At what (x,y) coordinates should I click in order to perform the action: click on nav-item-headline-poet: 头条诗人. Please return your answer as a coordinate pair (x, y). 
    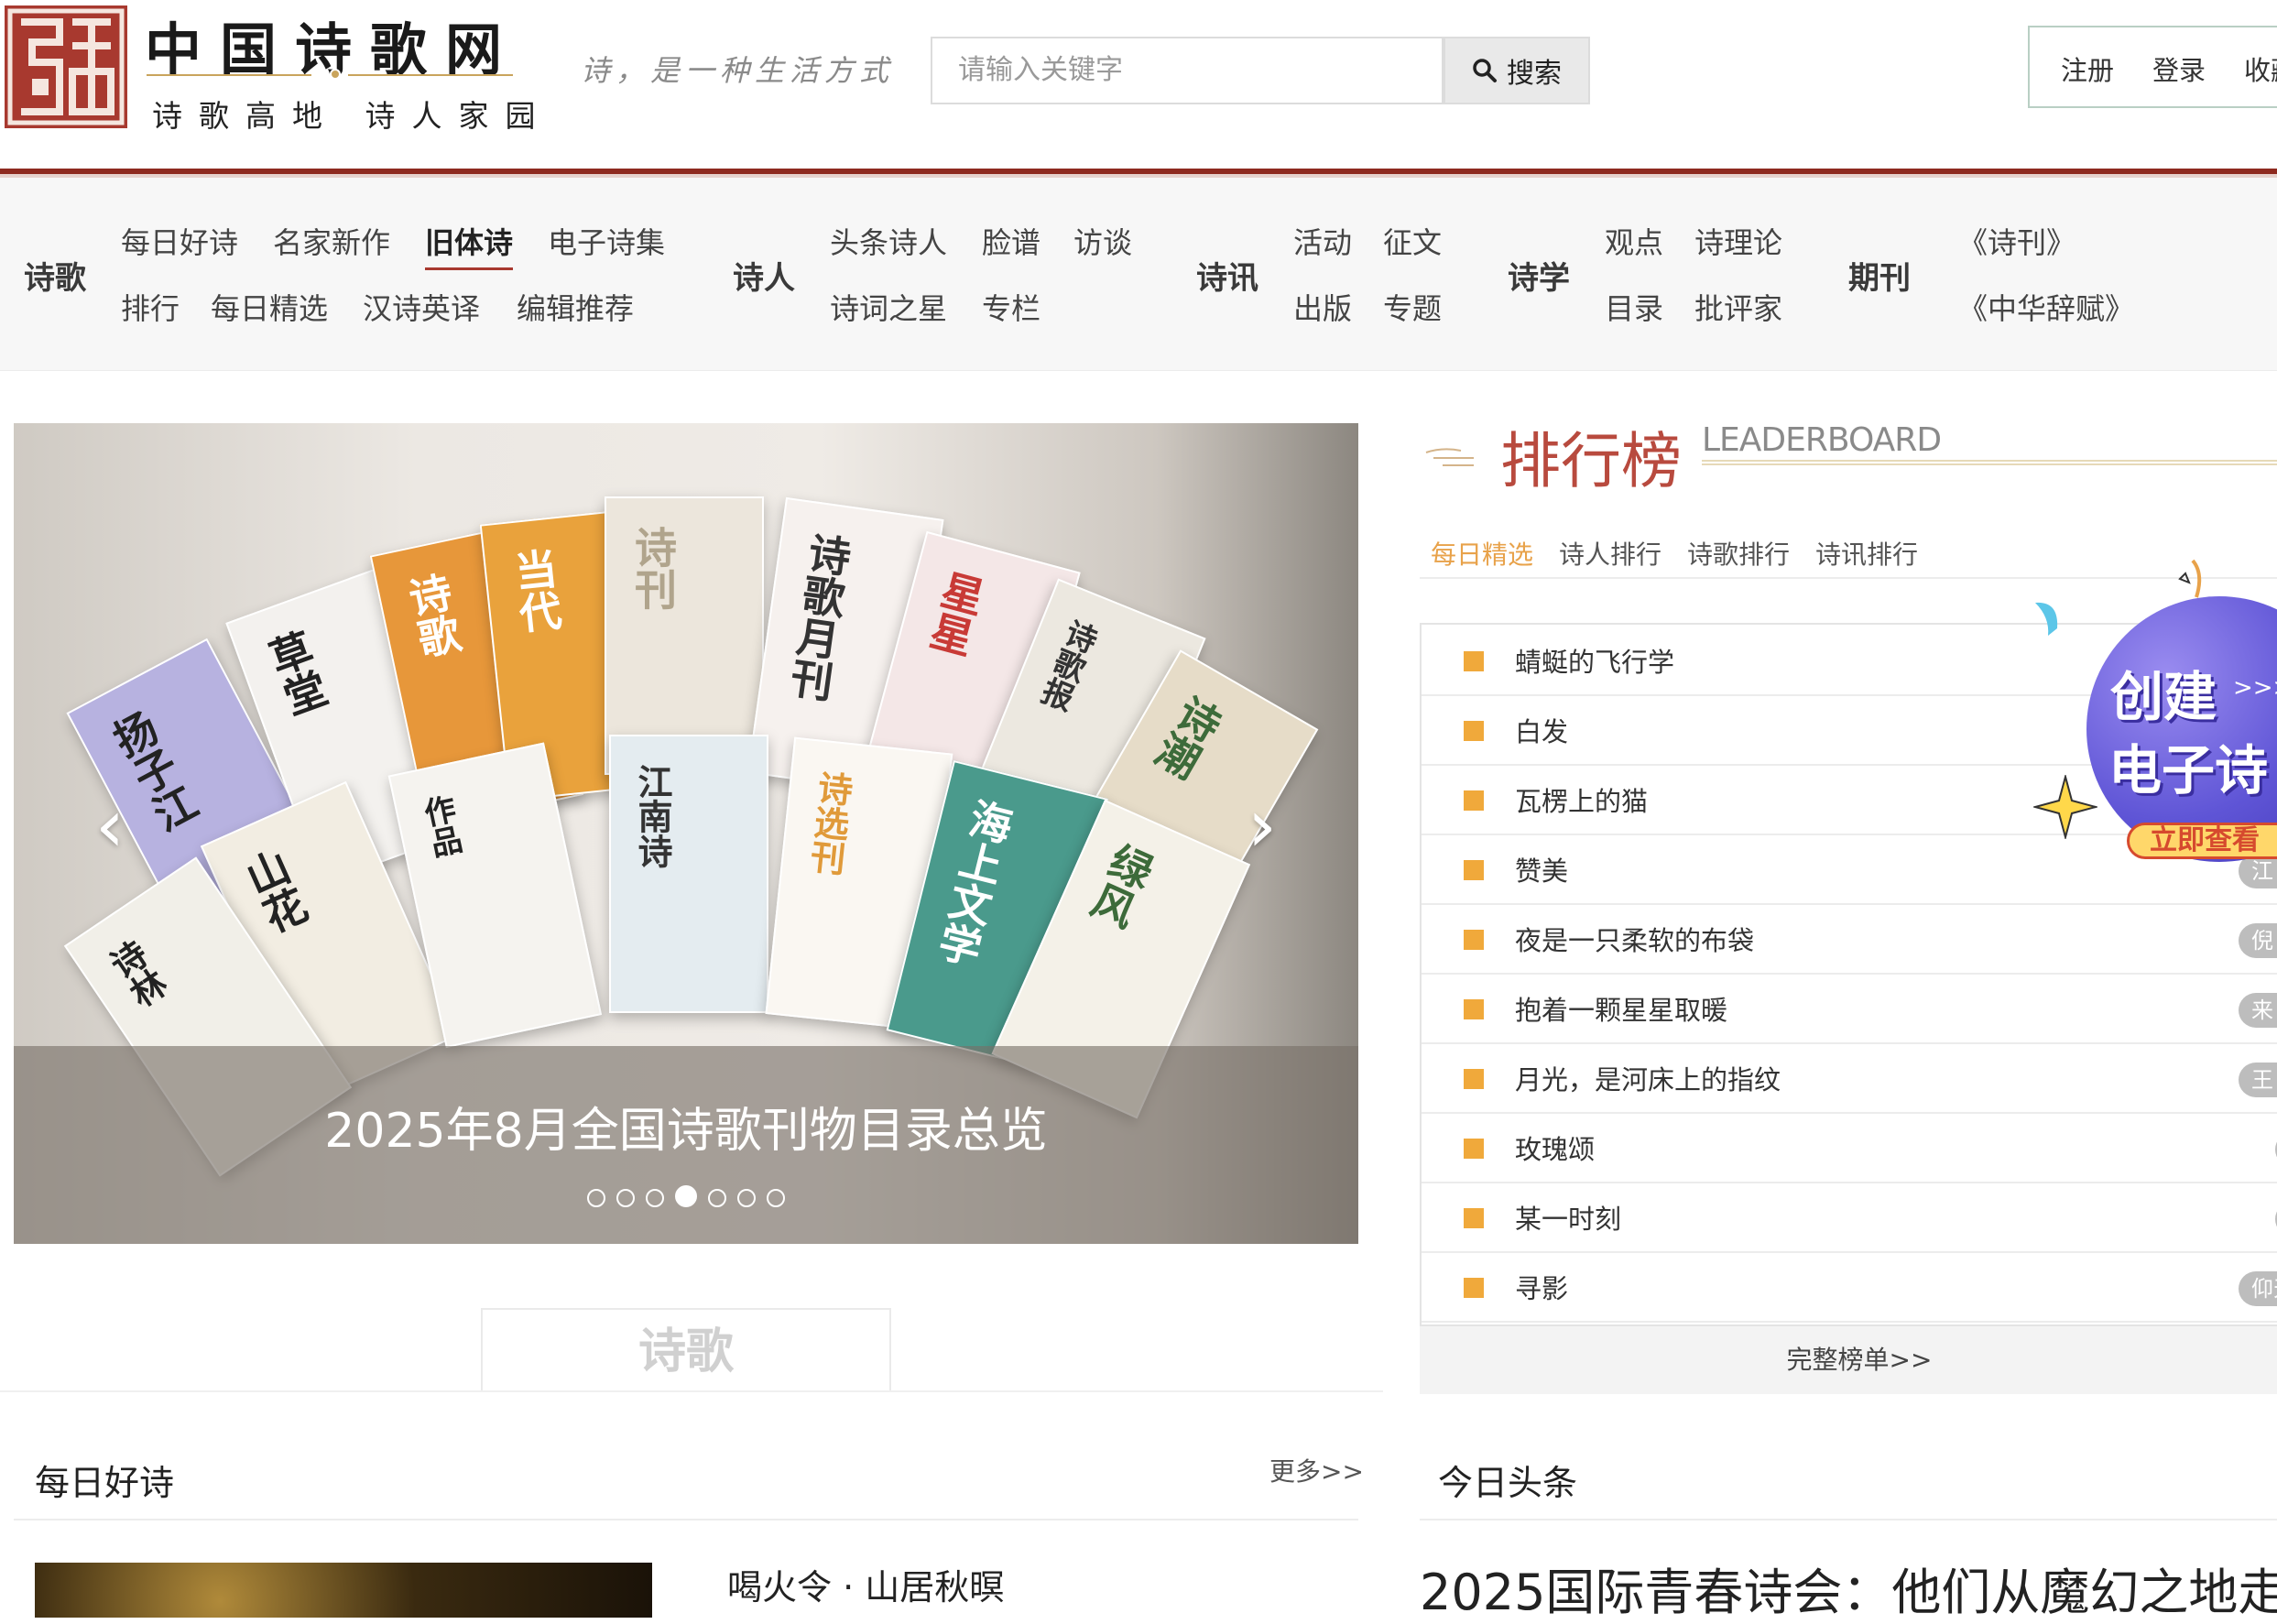
    Looking at the image, I should click on (888, 241).